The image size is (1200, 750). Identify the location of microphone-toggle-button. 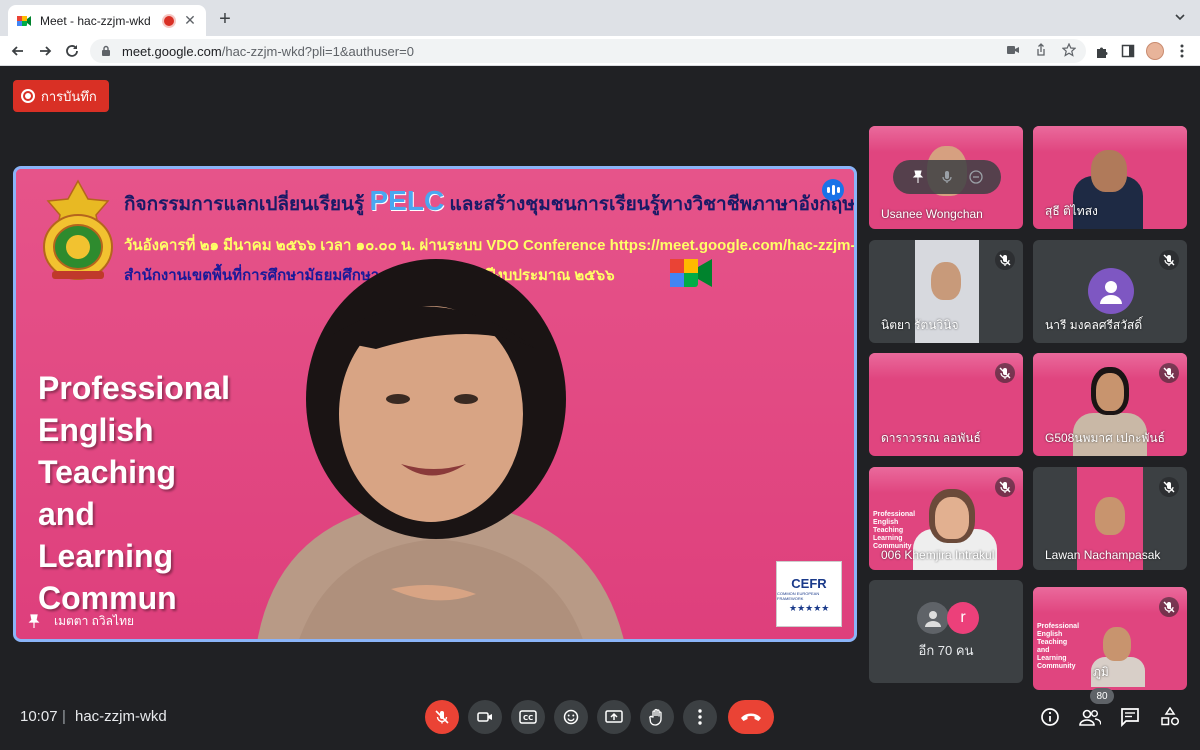
(442, 717).